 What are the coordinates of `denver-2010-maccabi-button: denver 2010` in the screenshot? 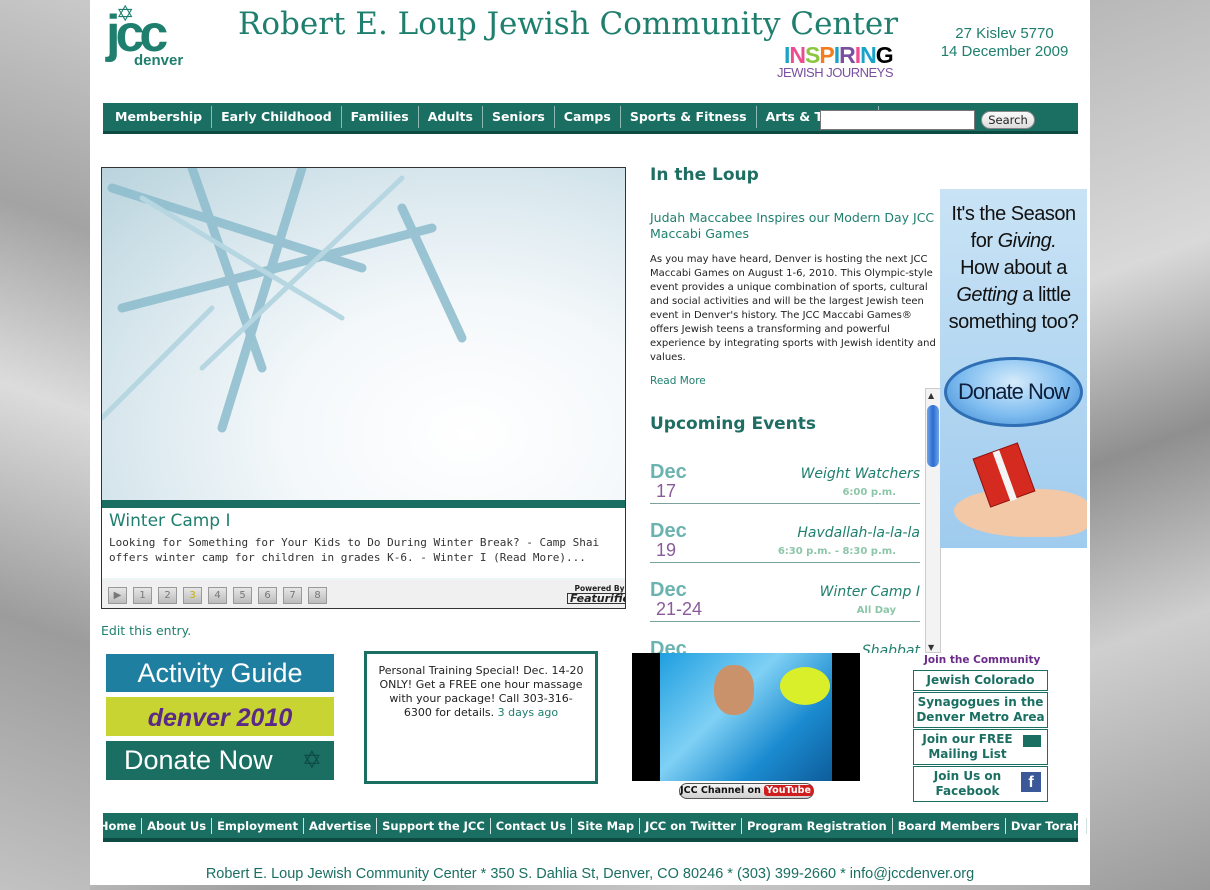 It's located at (220, 716).